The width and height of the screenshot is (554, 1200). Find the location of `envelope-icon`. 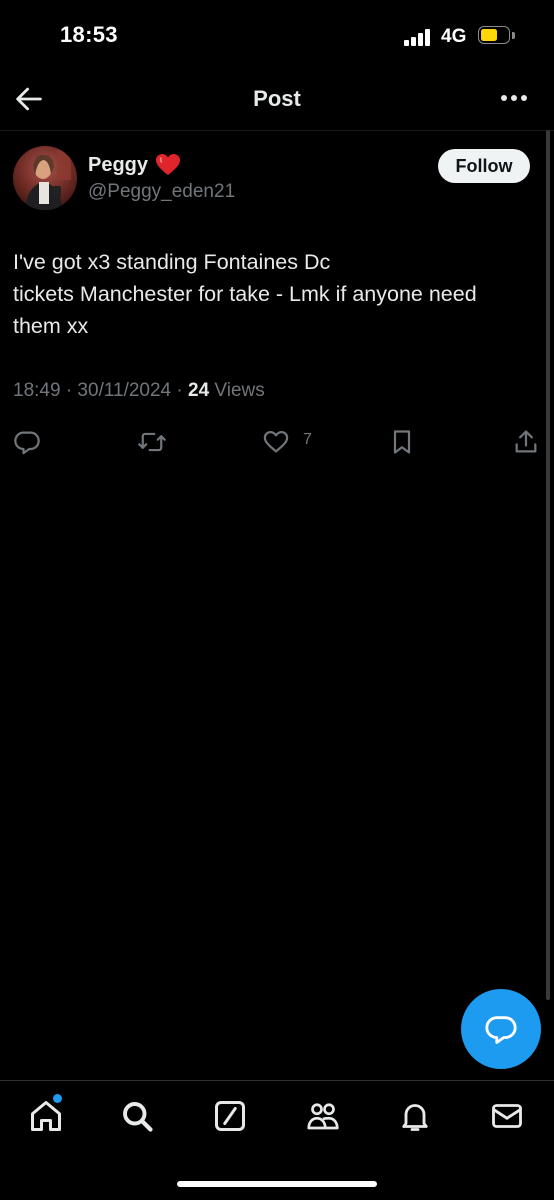

envelope-icon is located at coordinates (507, 1116).